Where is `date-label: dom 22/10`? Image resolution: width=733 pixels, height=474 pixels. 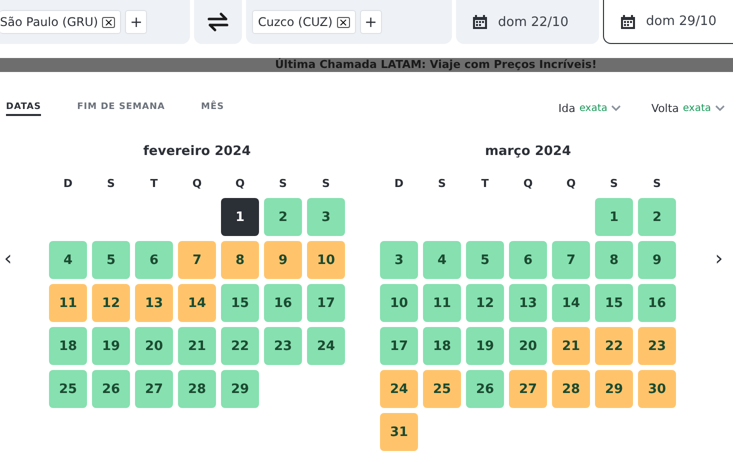
date-label: dom 22/10 is located at coordinates (533, 22).